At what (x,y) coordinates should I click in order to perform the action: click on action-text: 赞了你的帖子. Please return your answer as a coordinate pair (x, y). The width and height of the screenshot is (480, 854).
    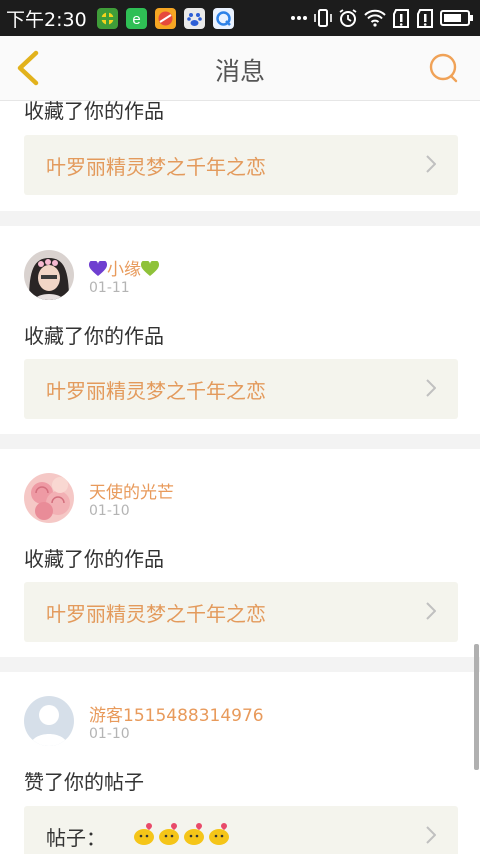
    Looking at the image, I should click on (84, 782).